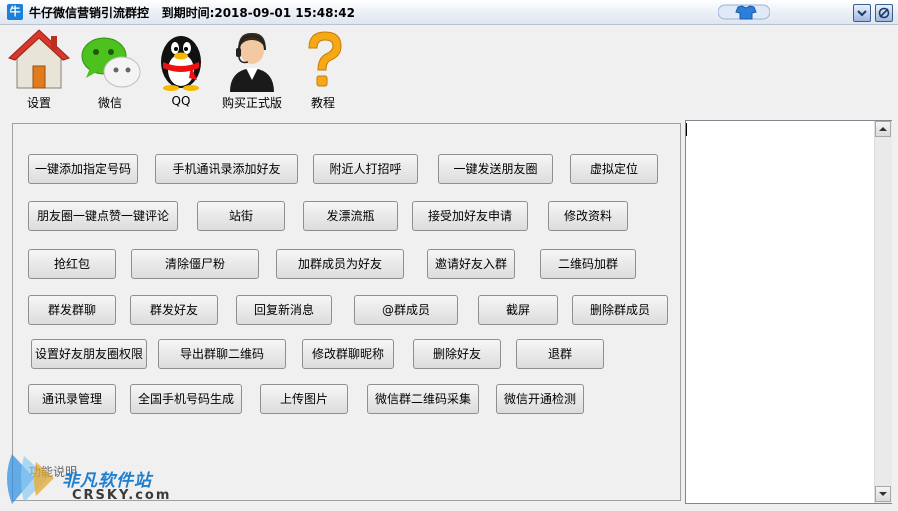  Describe the element at coordinates (588, 264) in the screenshot. I see `qr-join-group-button: 二维码加群` at that location.